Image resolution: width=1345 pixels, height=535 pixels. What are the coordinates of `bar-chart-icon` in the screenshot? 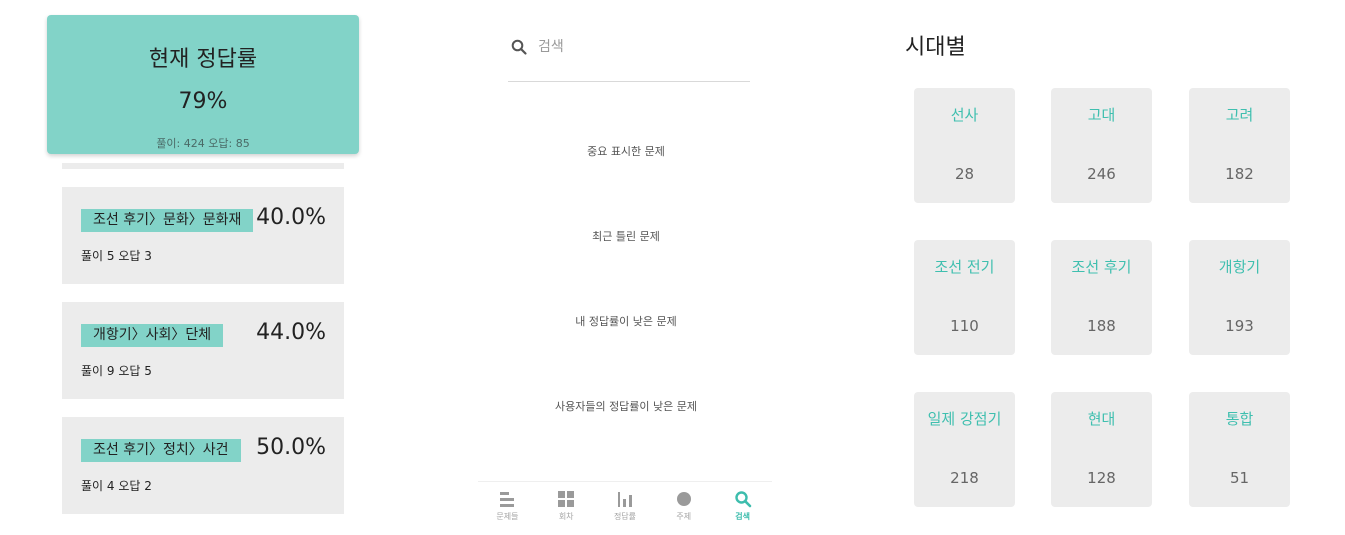 It's located at (624, 499).